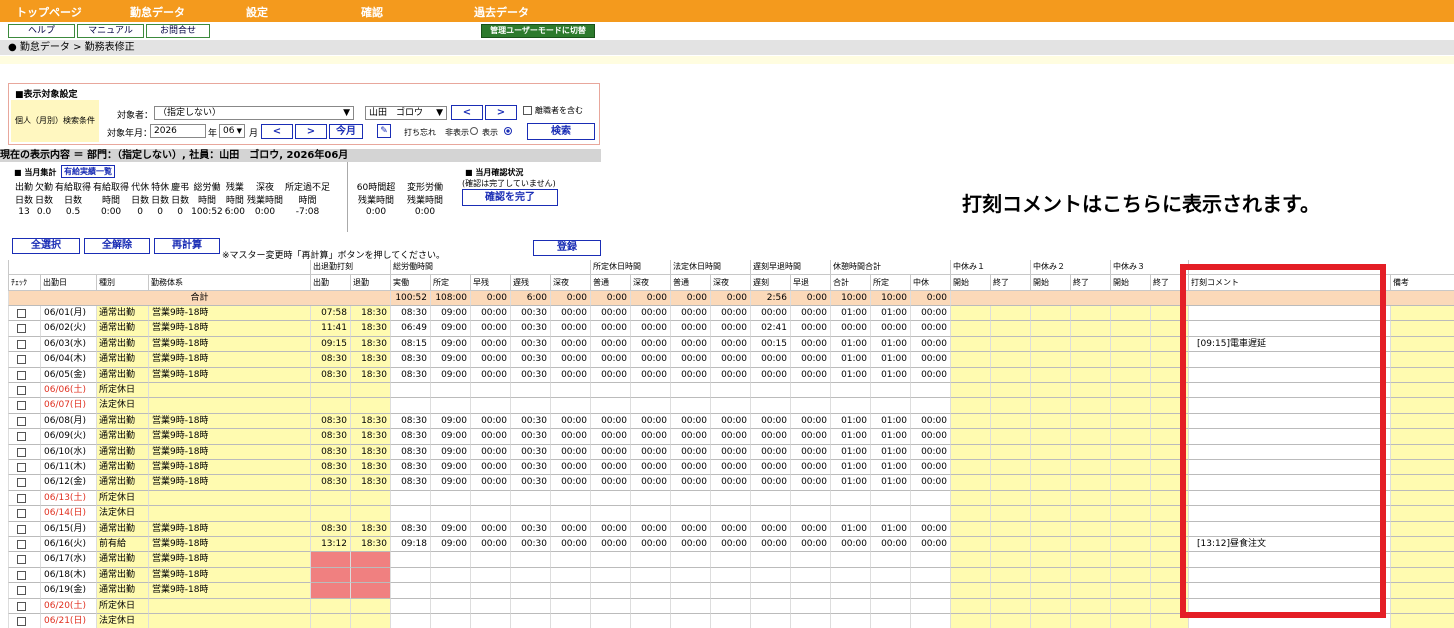  Describe the element at coordinates (384, 131) in the screenshot. I see `pen-icon: ✎` at that location.